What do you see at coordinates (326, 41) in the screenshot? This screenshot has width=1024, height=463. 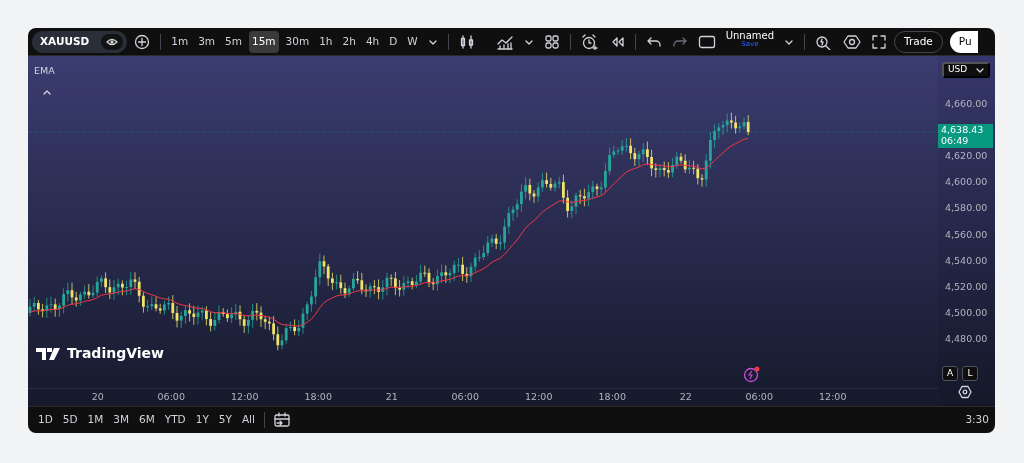 I see `interval-button: 1h` at bounding box center [326, 41].